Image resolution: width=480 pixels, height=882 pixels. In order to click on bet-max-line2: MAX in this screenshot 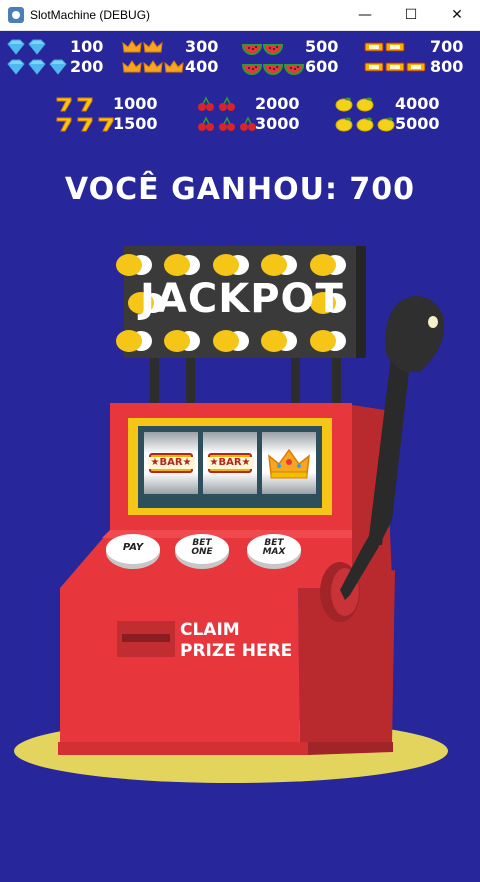, I will do `click(274, 552)`.